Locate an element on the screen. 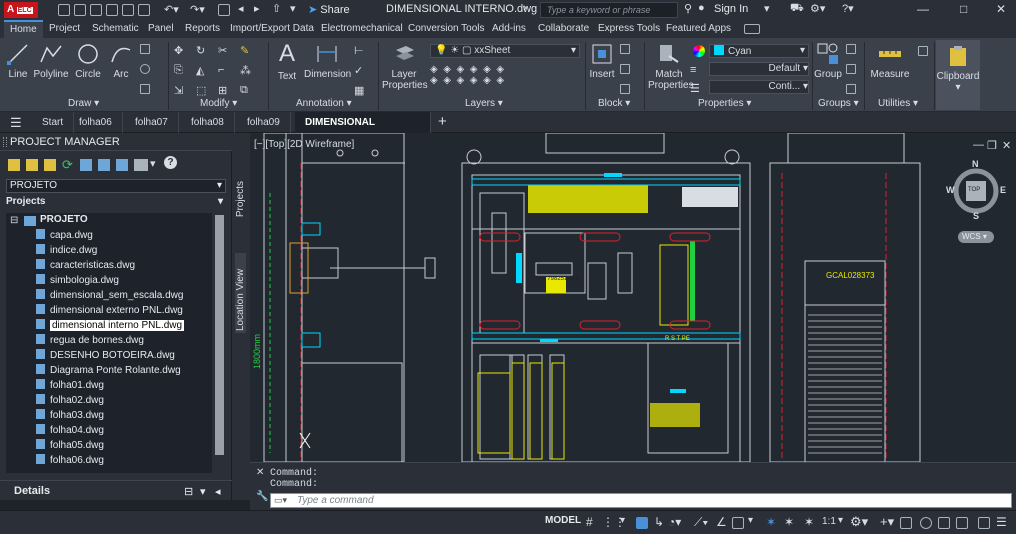  linetype-dropdown: Default ▾ is located at coordinates (759, 69).